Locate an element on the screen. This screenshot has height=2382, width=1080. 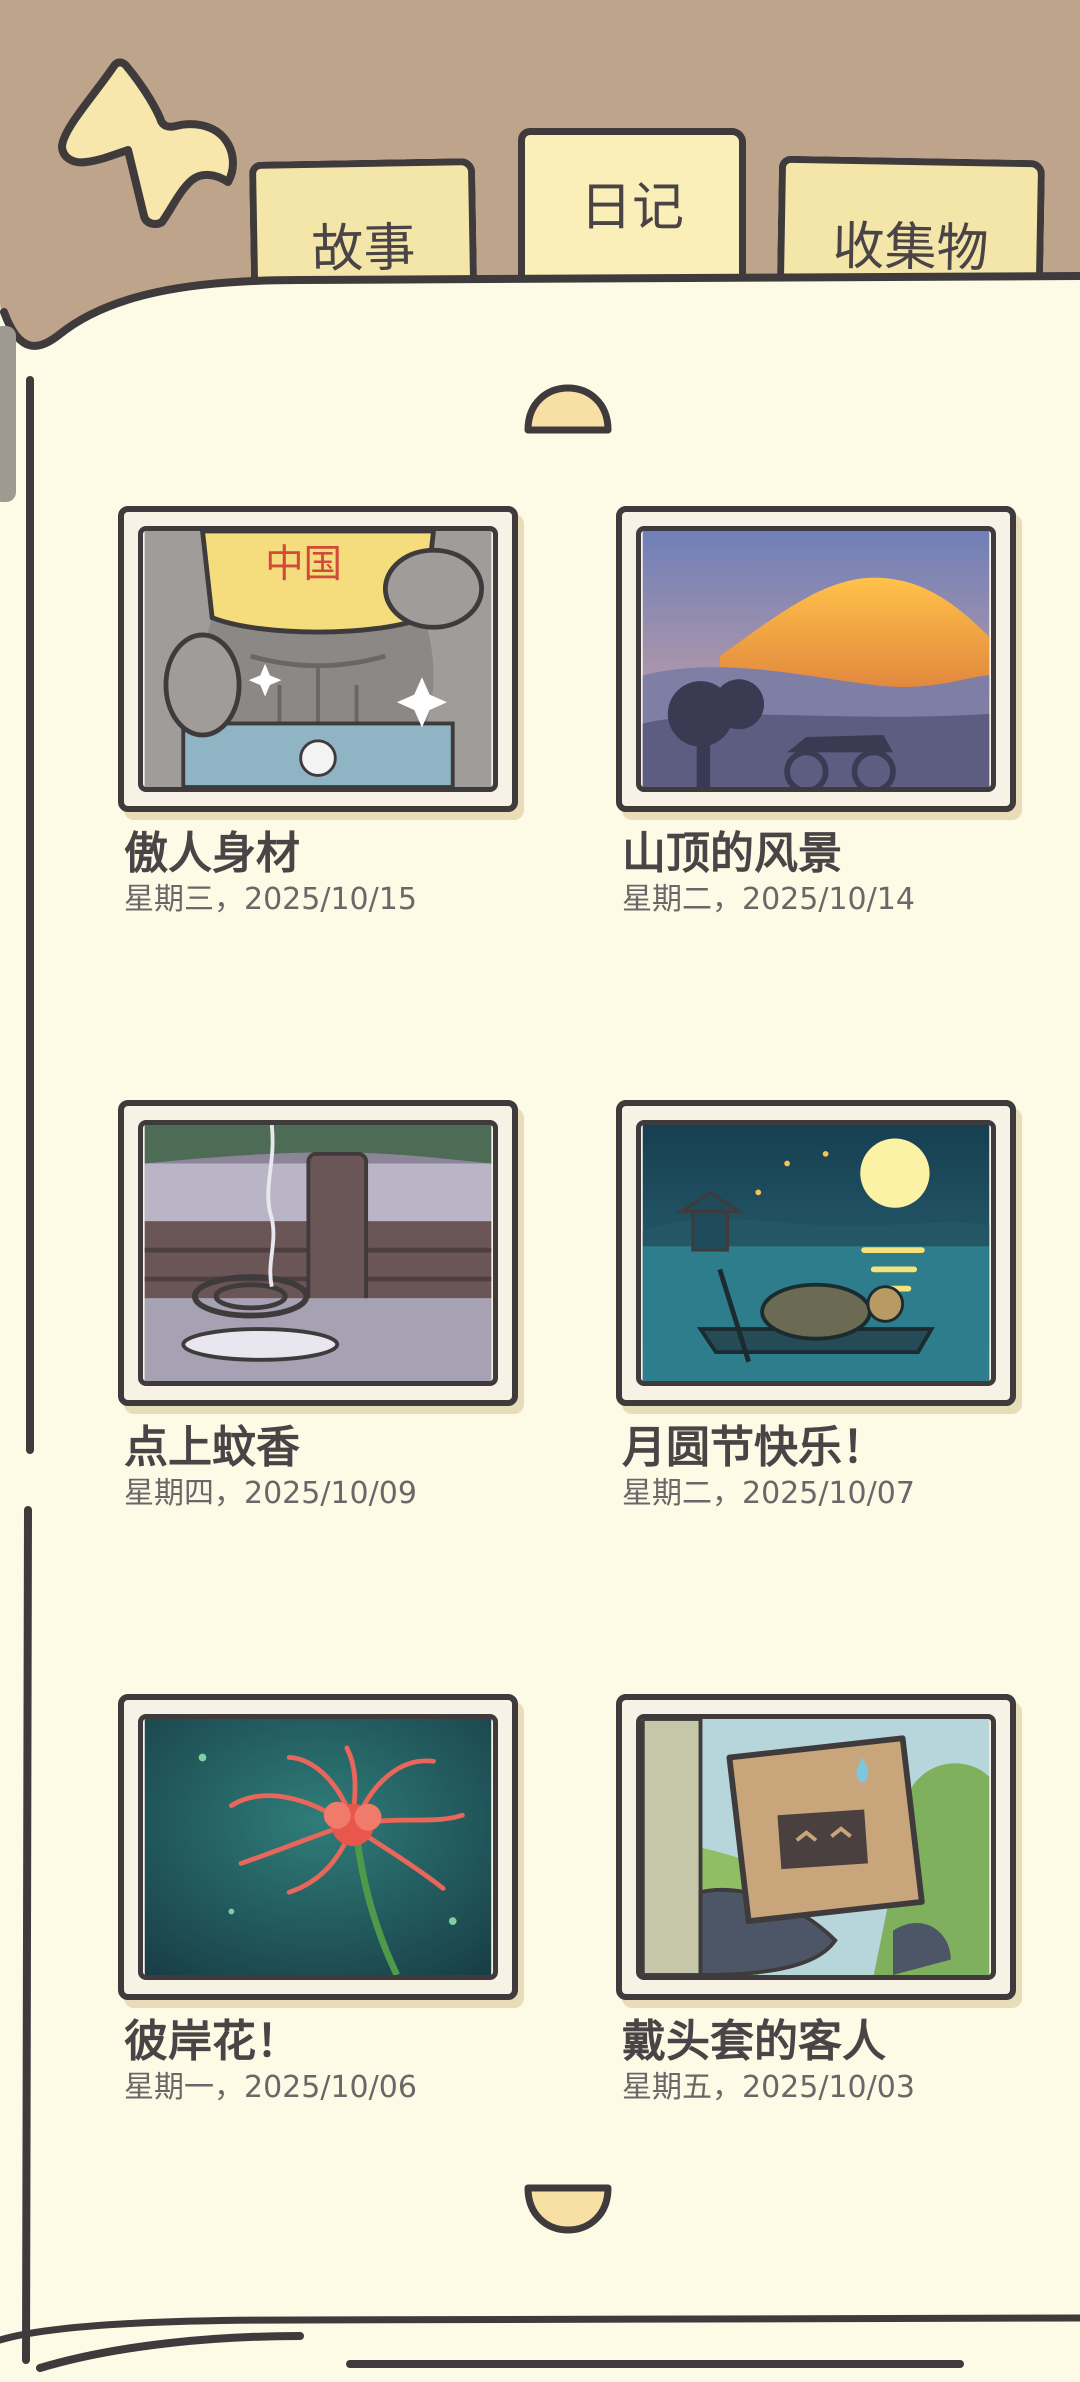
diary-entry-3: 点上蚊香 星期四，2025/10/09 is located at coordinates (321, 1307).